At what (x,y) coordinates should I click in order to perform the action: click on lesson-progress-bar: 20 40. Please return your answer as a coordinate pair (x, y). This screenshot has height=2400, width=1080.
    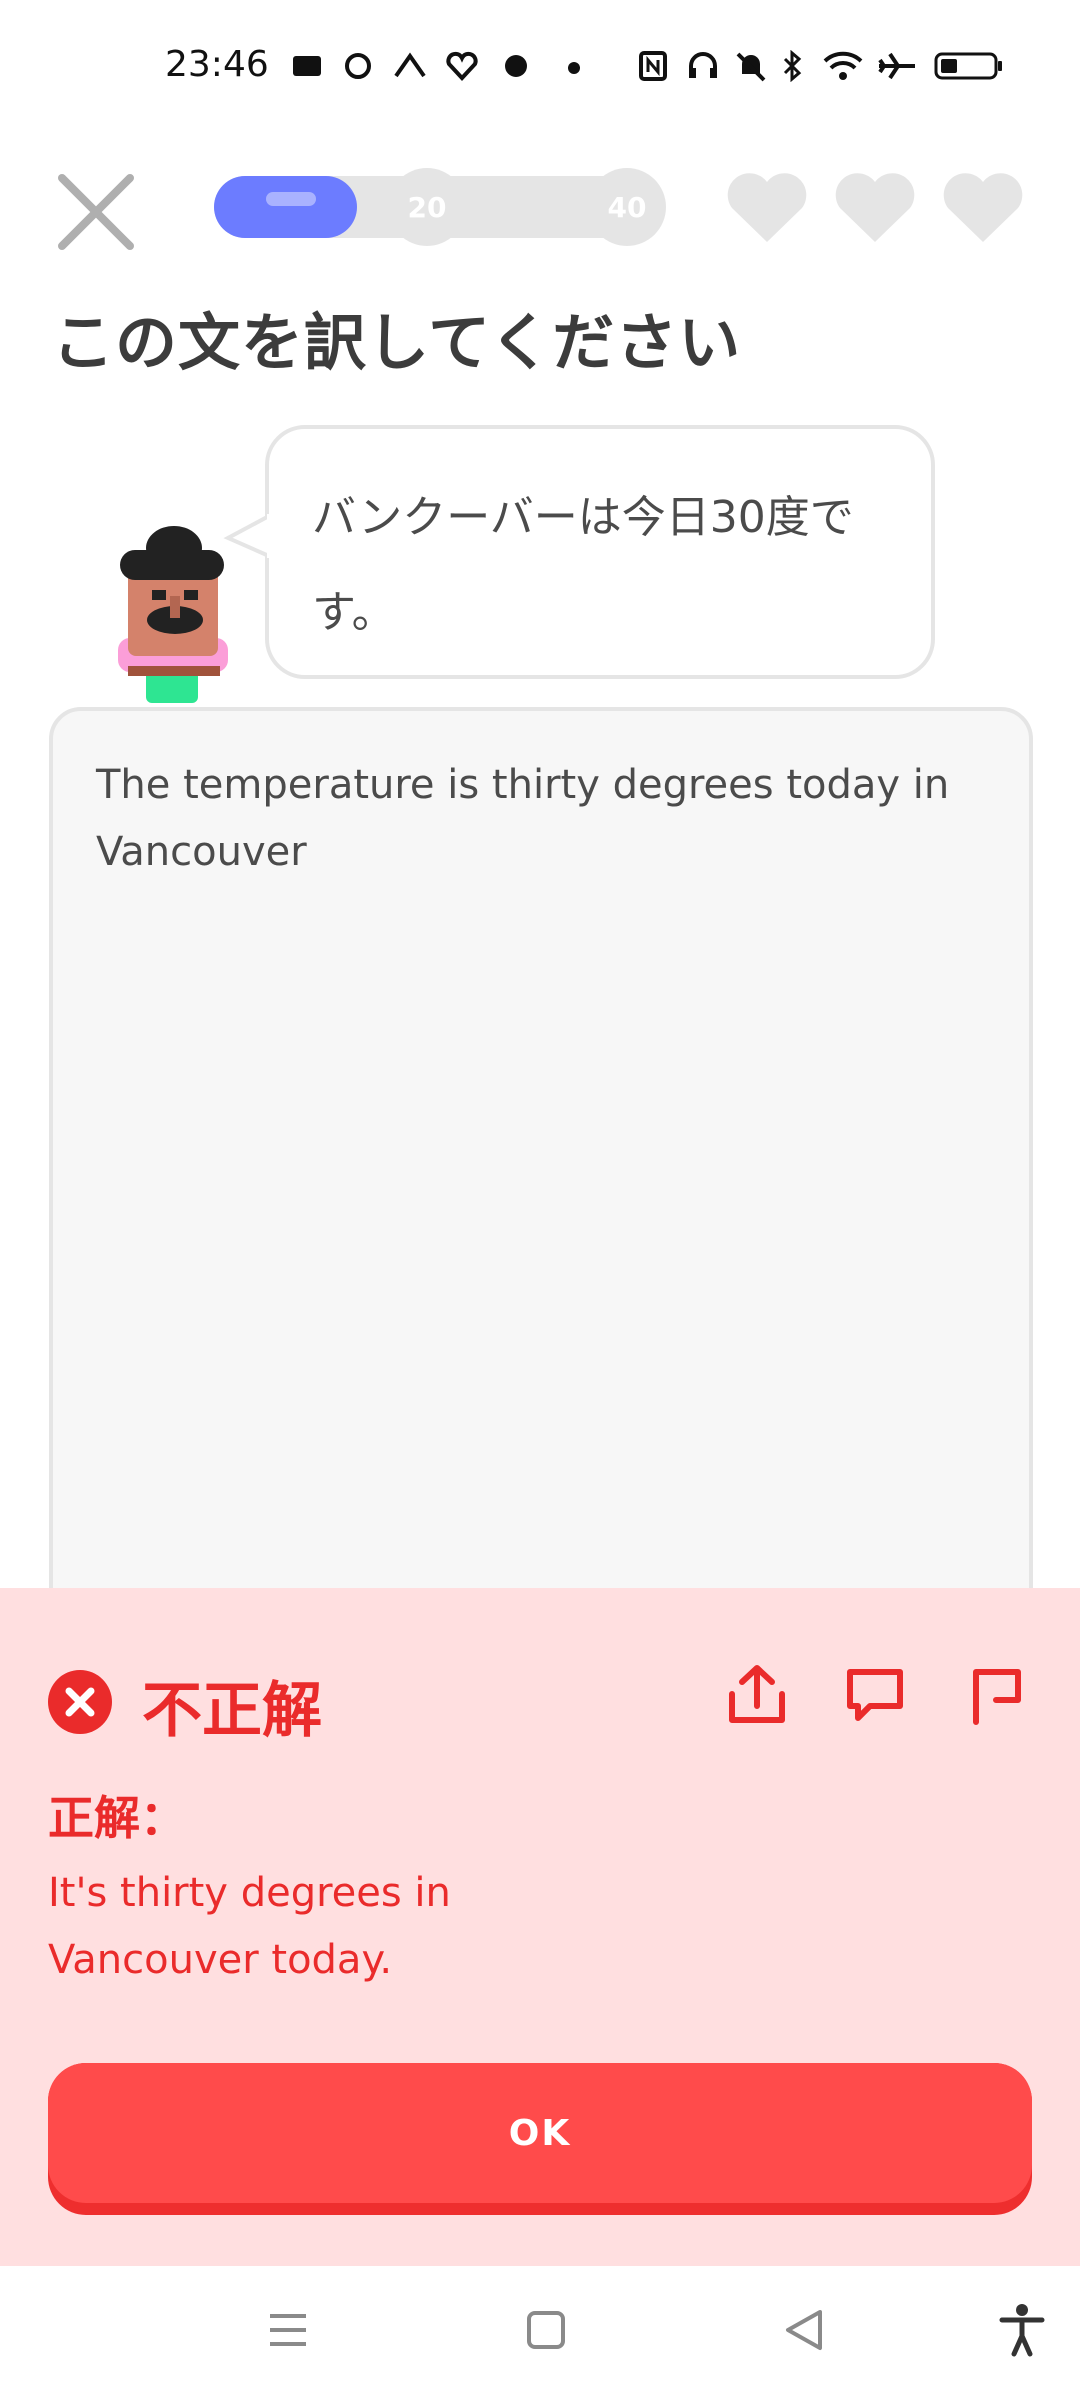
    Looking at the image, I should click on (440, 207).